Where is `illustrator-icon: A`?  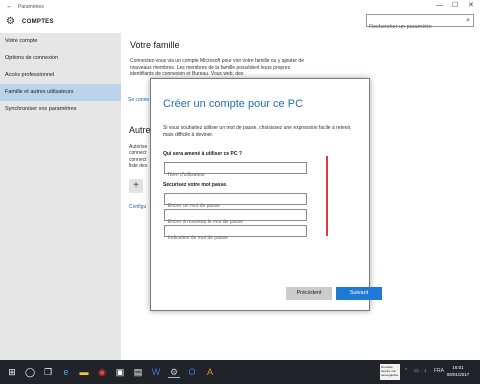 illustrator-icon: A is located at coordinates (210, 372).